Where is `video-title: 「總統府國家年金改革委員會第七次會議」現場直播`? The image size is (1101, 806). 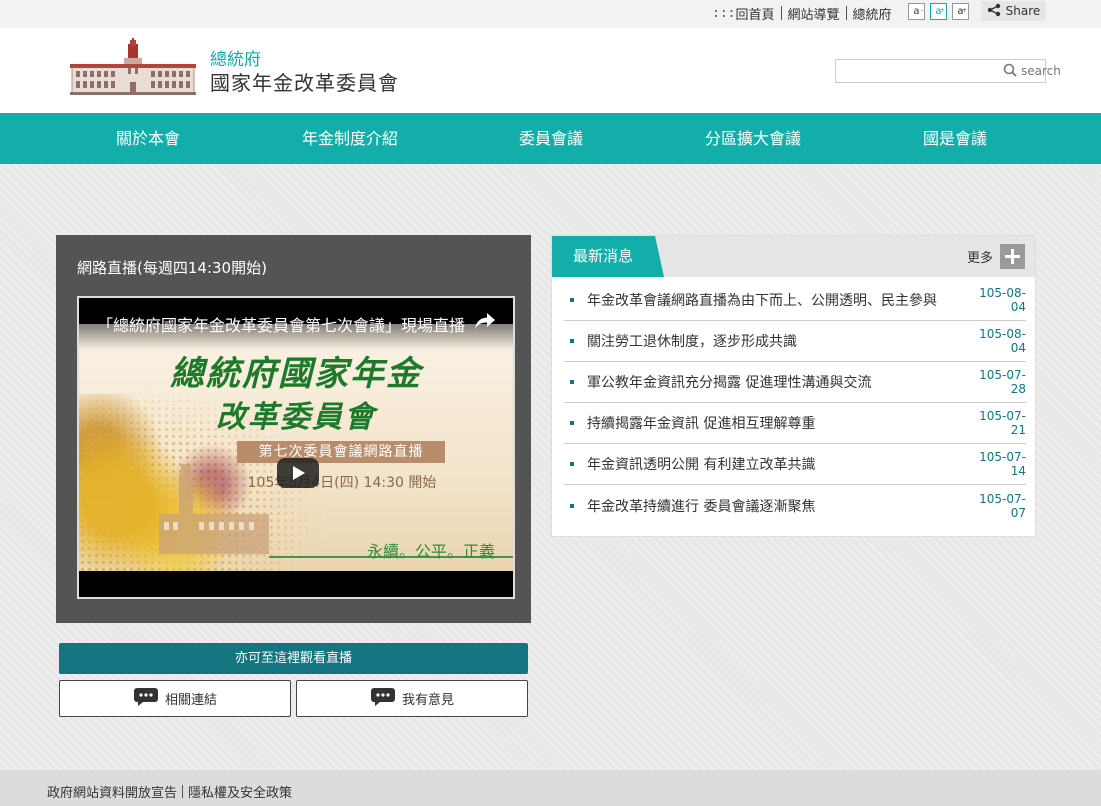
video-title: 「總統府國家年金改革委員會第七次會議」現場直播 is located at coordinates (282, 324).